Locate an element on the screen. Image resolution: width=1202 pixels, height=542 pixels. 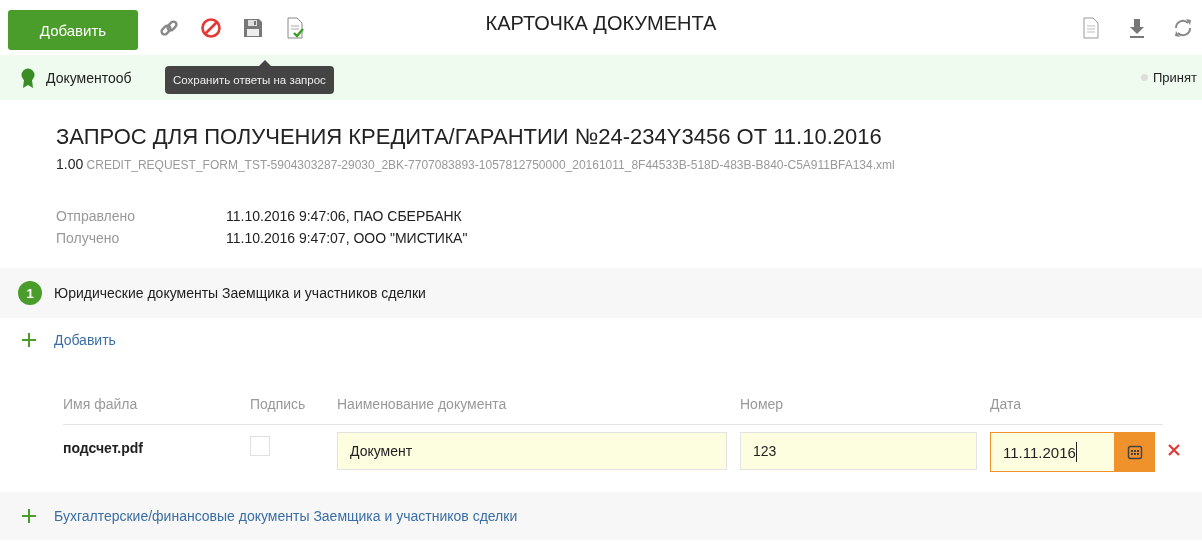
tooltip: Сохранить ответы на запрос is located at coordinates (249, 80).